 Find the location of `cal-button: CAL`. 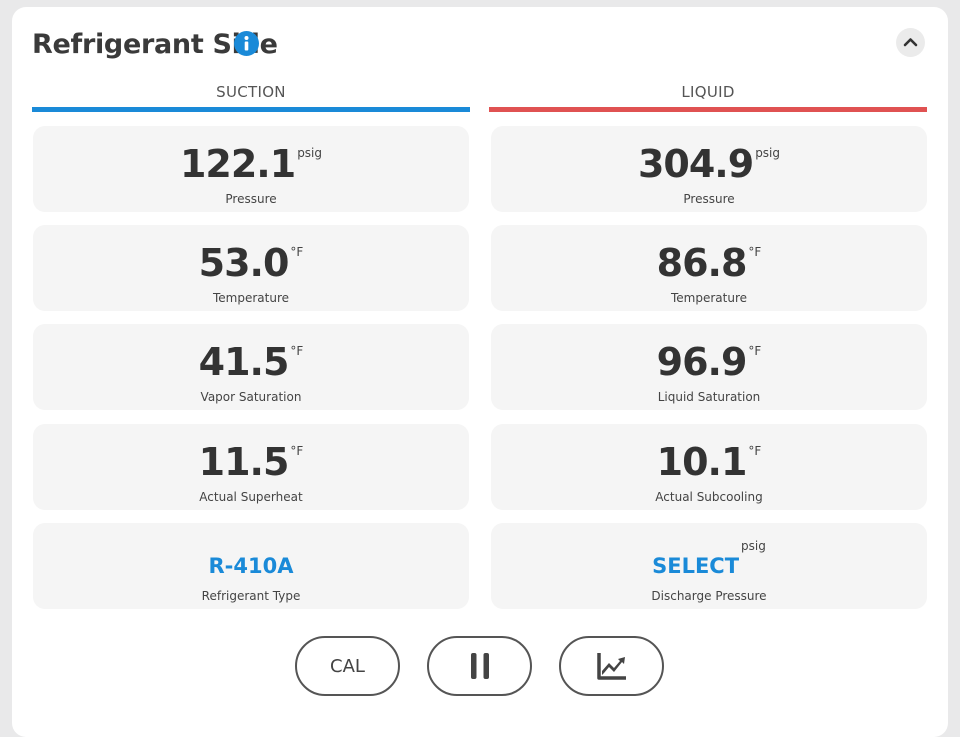

cal-button: CAL is located at coordinates (347, 666).